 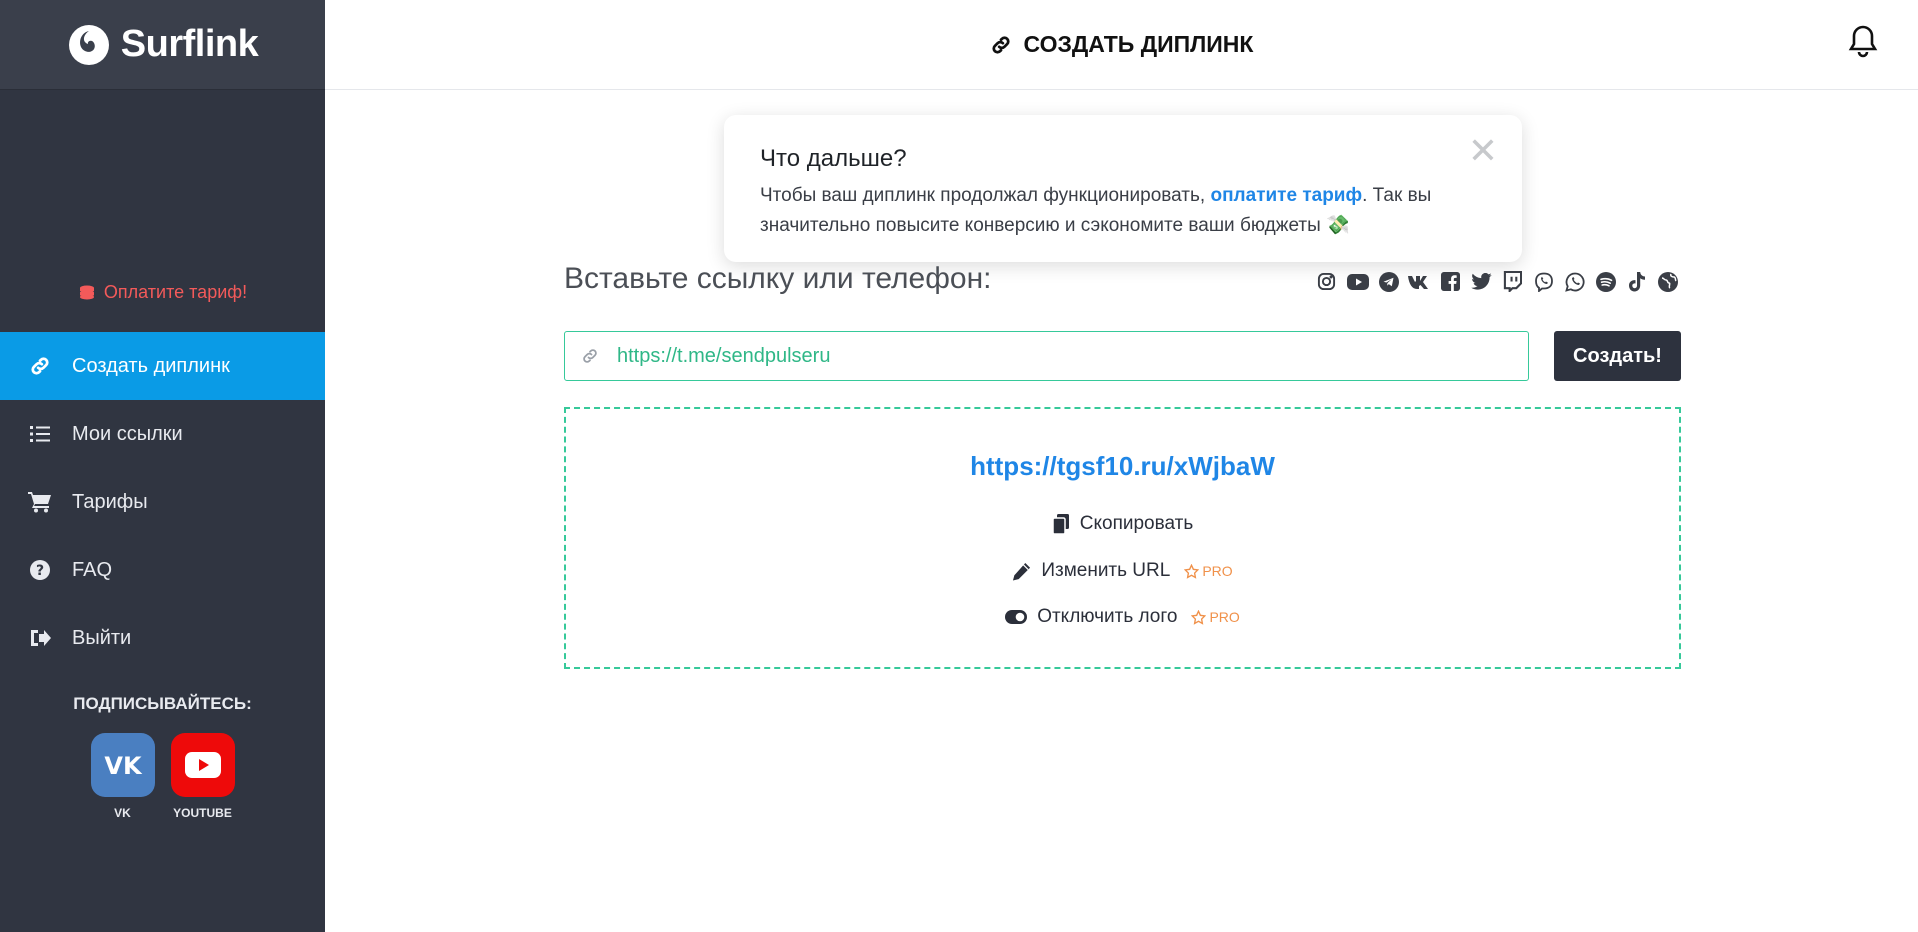 What do you see at coordinates (1106, 570) in the screenshot?
I see `edit-url-label: Изменить URL` at bounding box center [1106, 570].